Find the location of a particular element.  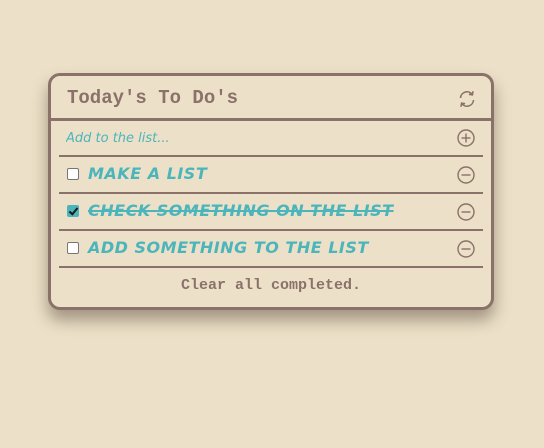

plus-circle-icon is located at coordinates (466, 138).